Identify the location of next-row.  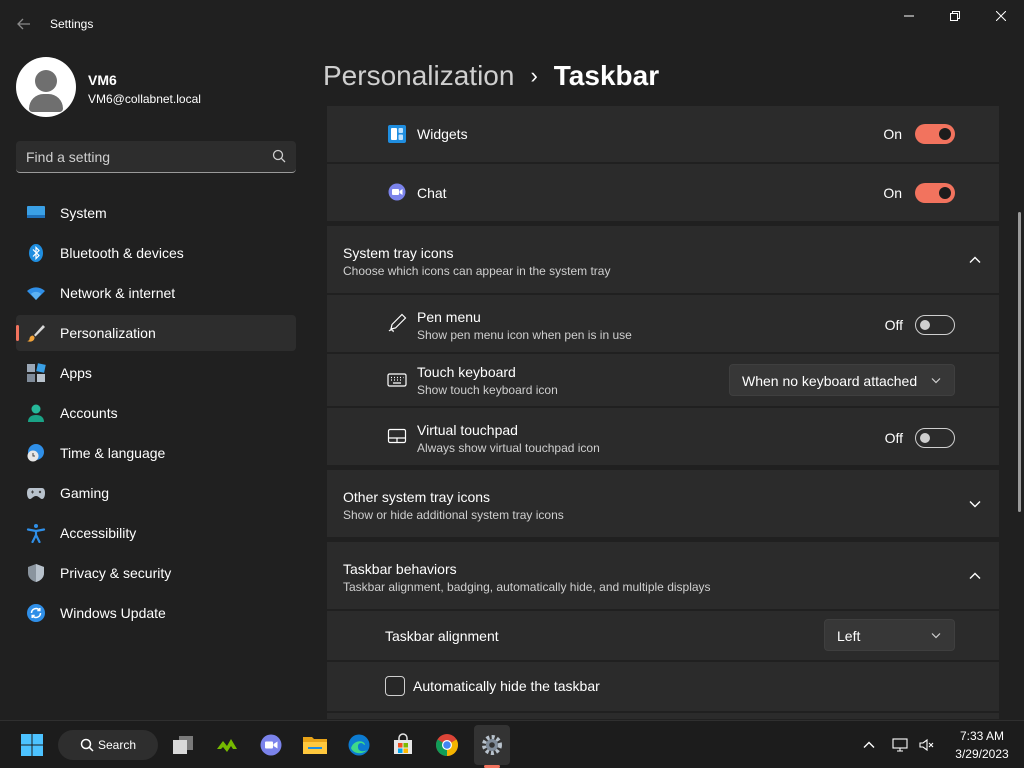
(663, 716).